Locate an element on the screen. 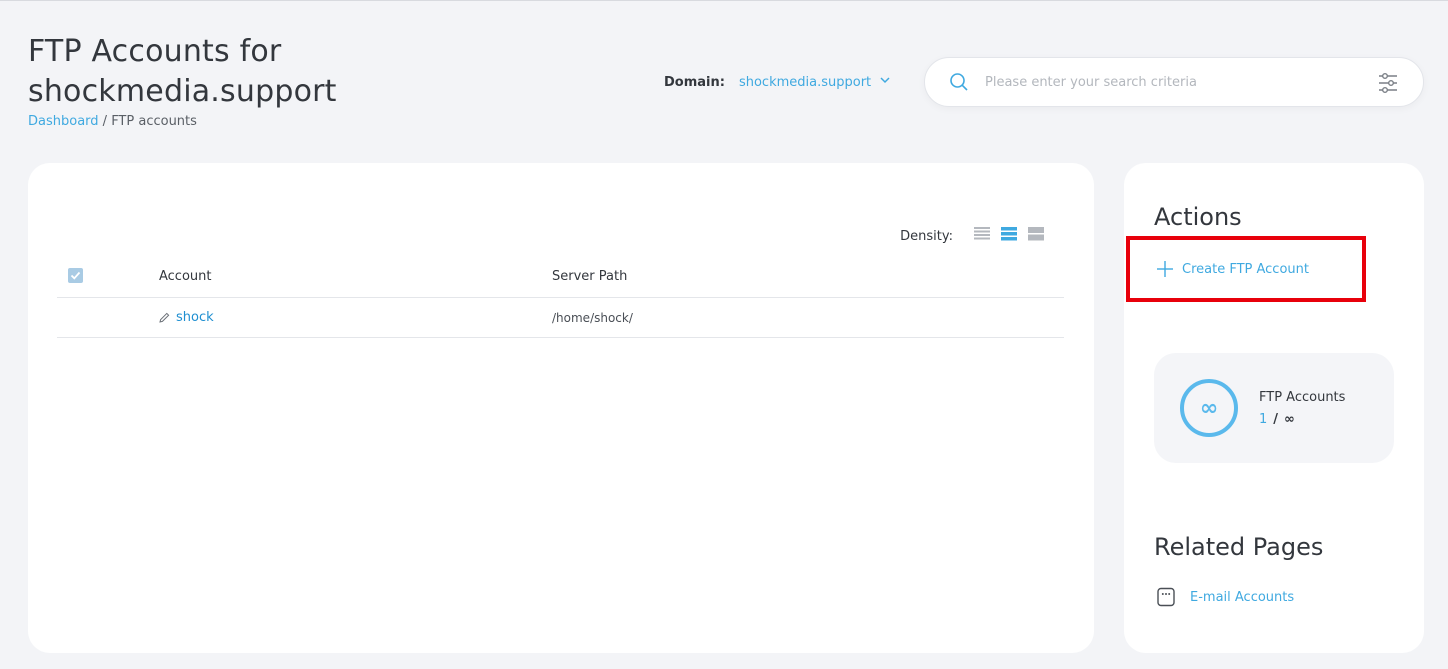  search-bar is located at coordinates (1174, 82).